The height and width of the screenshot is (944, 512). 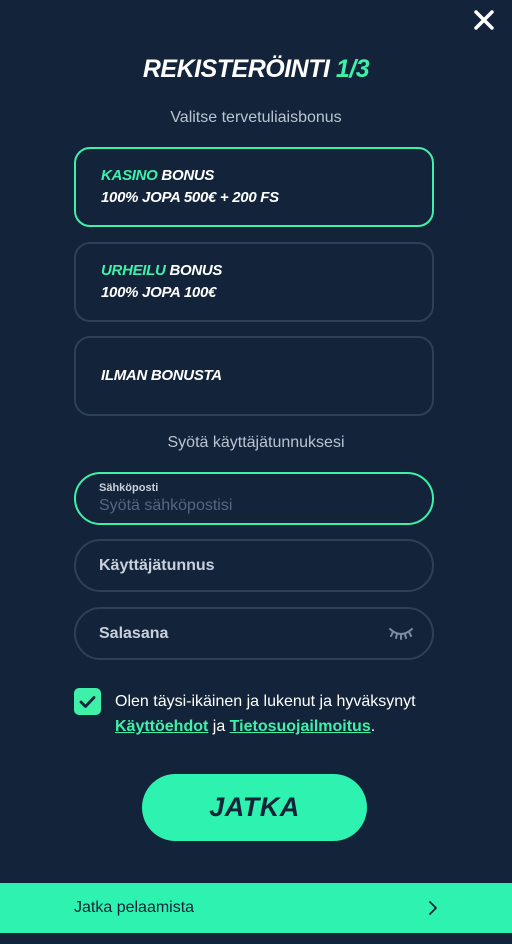 I want to click on continue-playing-bar: Jatka pelaamista, so click(x=256, y=908).